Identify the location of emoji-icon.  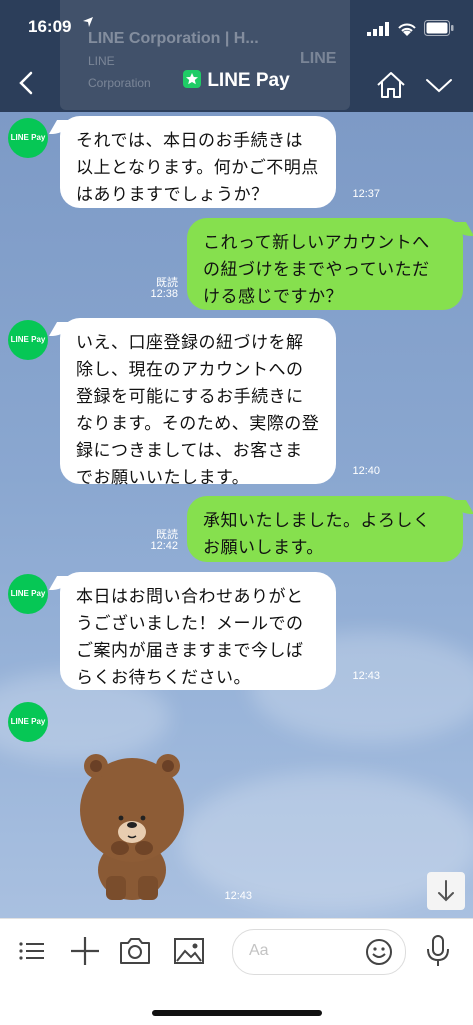
(379, 952).